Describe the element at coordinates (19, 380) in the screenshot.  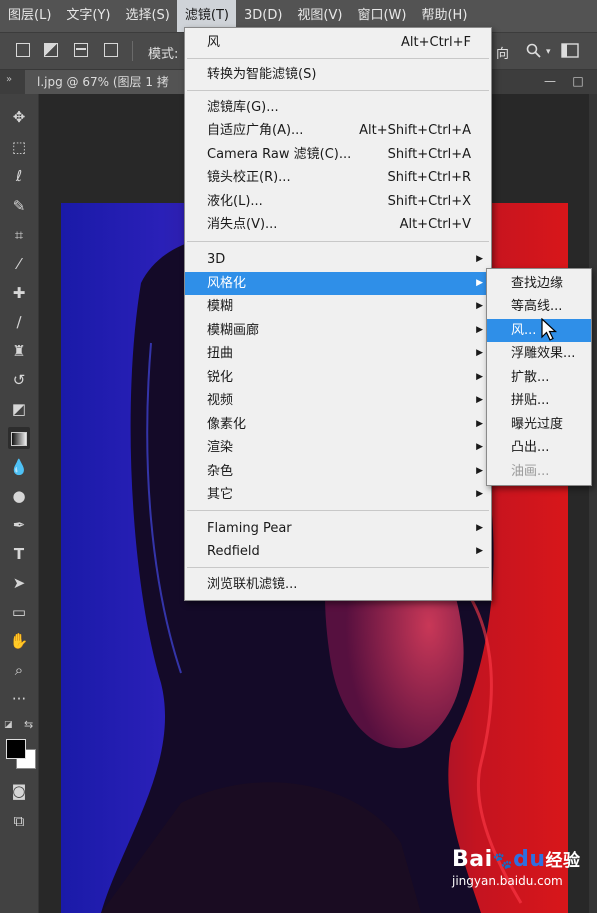
I see `history-brush-tool-icon: ↺` at that location.